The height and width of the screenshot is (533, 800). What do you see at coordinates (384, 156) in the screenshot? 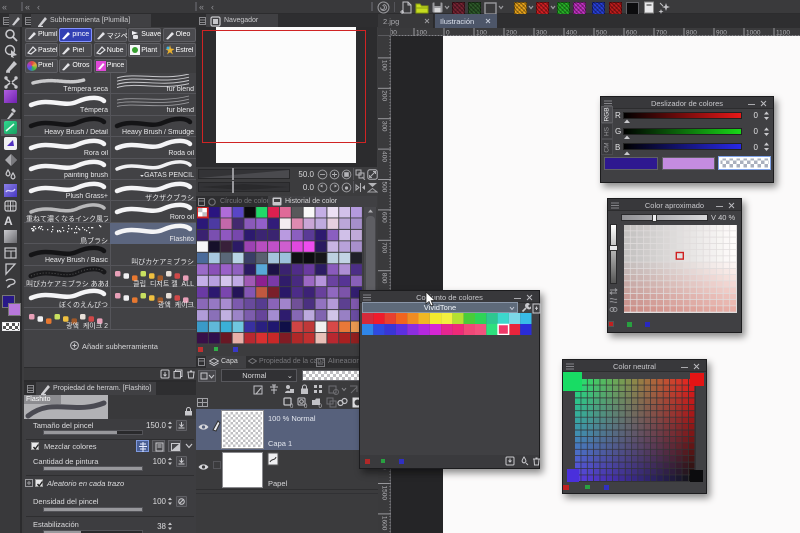
I see `svg-text: 400` at bounding box center [384, 156].